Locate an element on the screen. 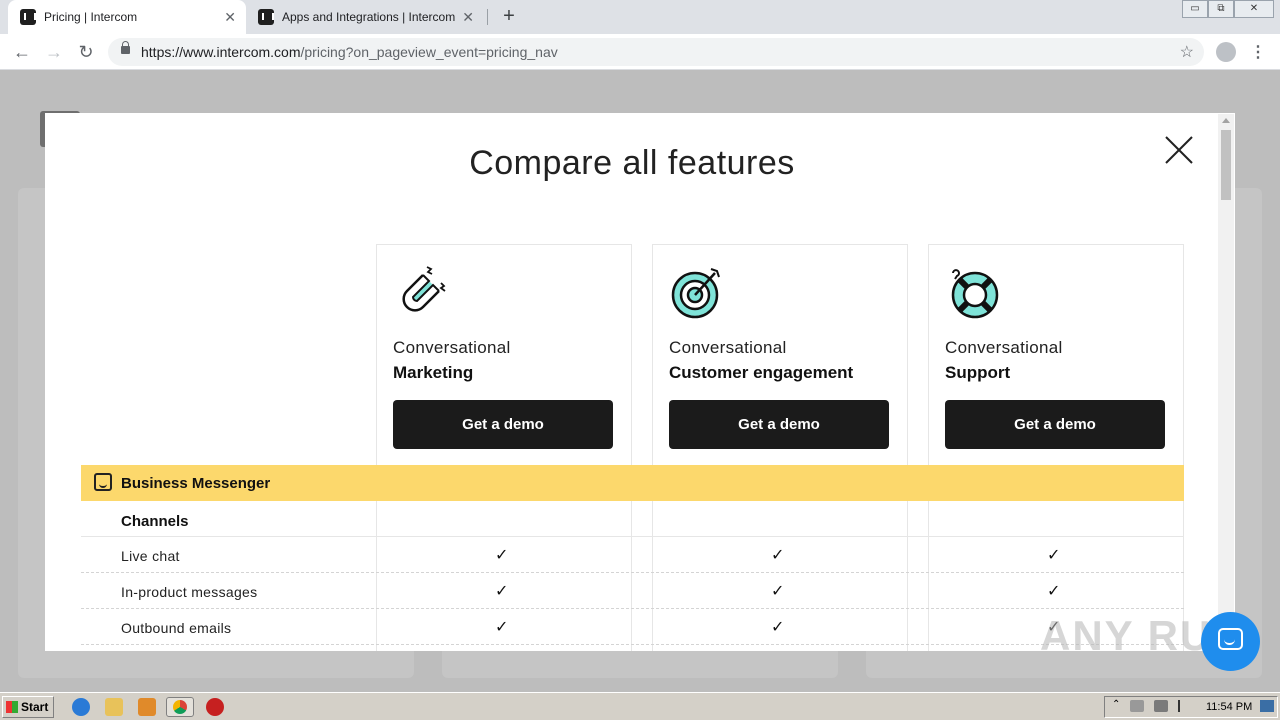 The height and width of the screenshot is (720, 1280). feature-label: Outbound emails is located at coordinates (176, 628).